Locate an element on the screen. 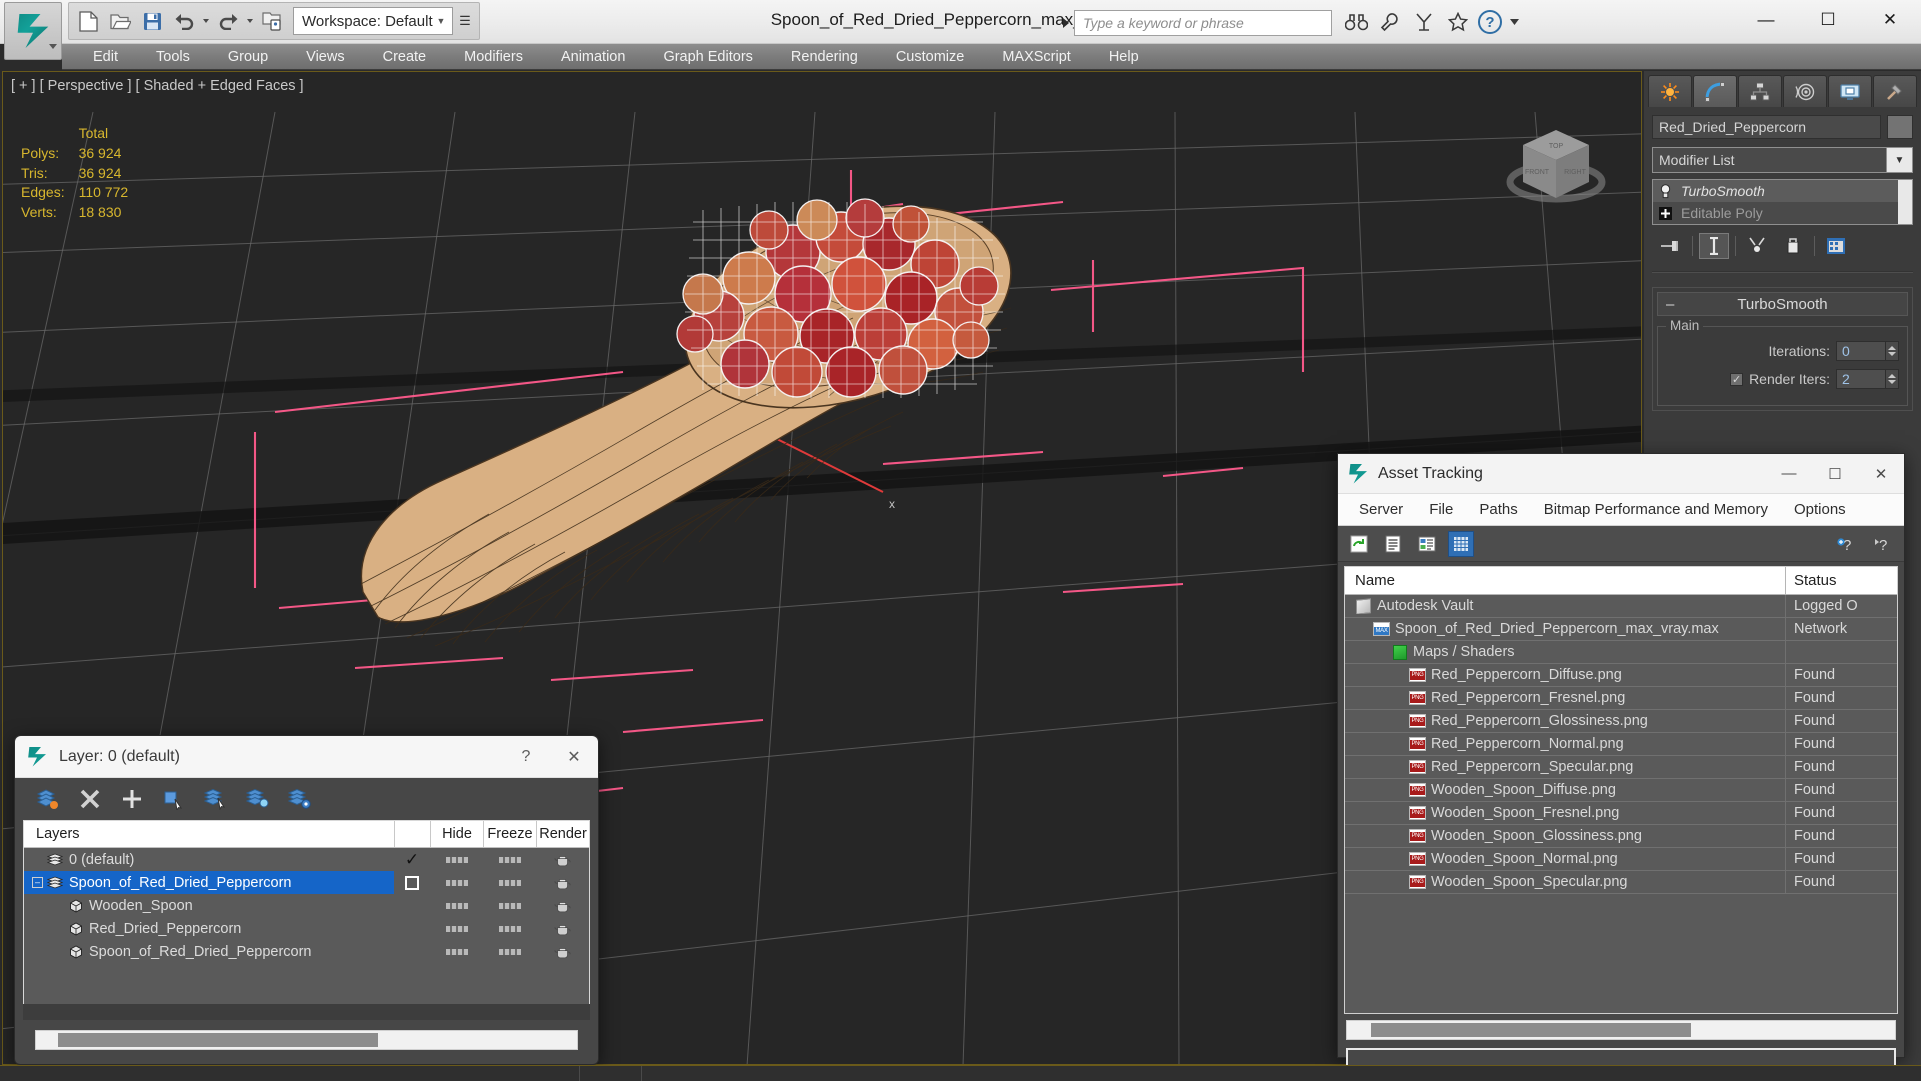 The image size is (1921, 1081). detail-view-button is located at coordinates (1427, 544).